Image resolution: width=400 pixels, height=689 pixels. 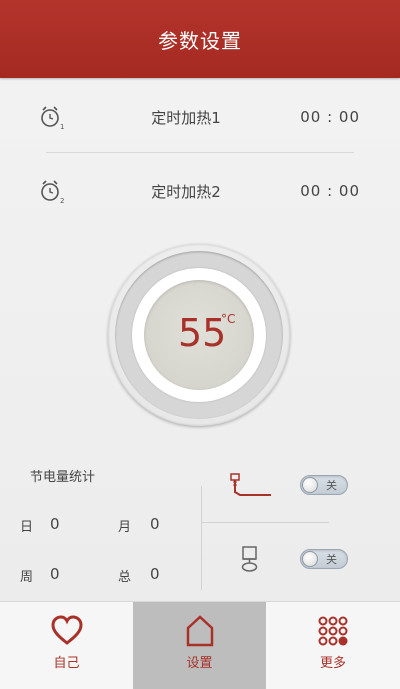 What do you see at coordinates (199, 663) in the screenshot?
I see `tab-settings-label: 设置` at bounding box center [199, 663].